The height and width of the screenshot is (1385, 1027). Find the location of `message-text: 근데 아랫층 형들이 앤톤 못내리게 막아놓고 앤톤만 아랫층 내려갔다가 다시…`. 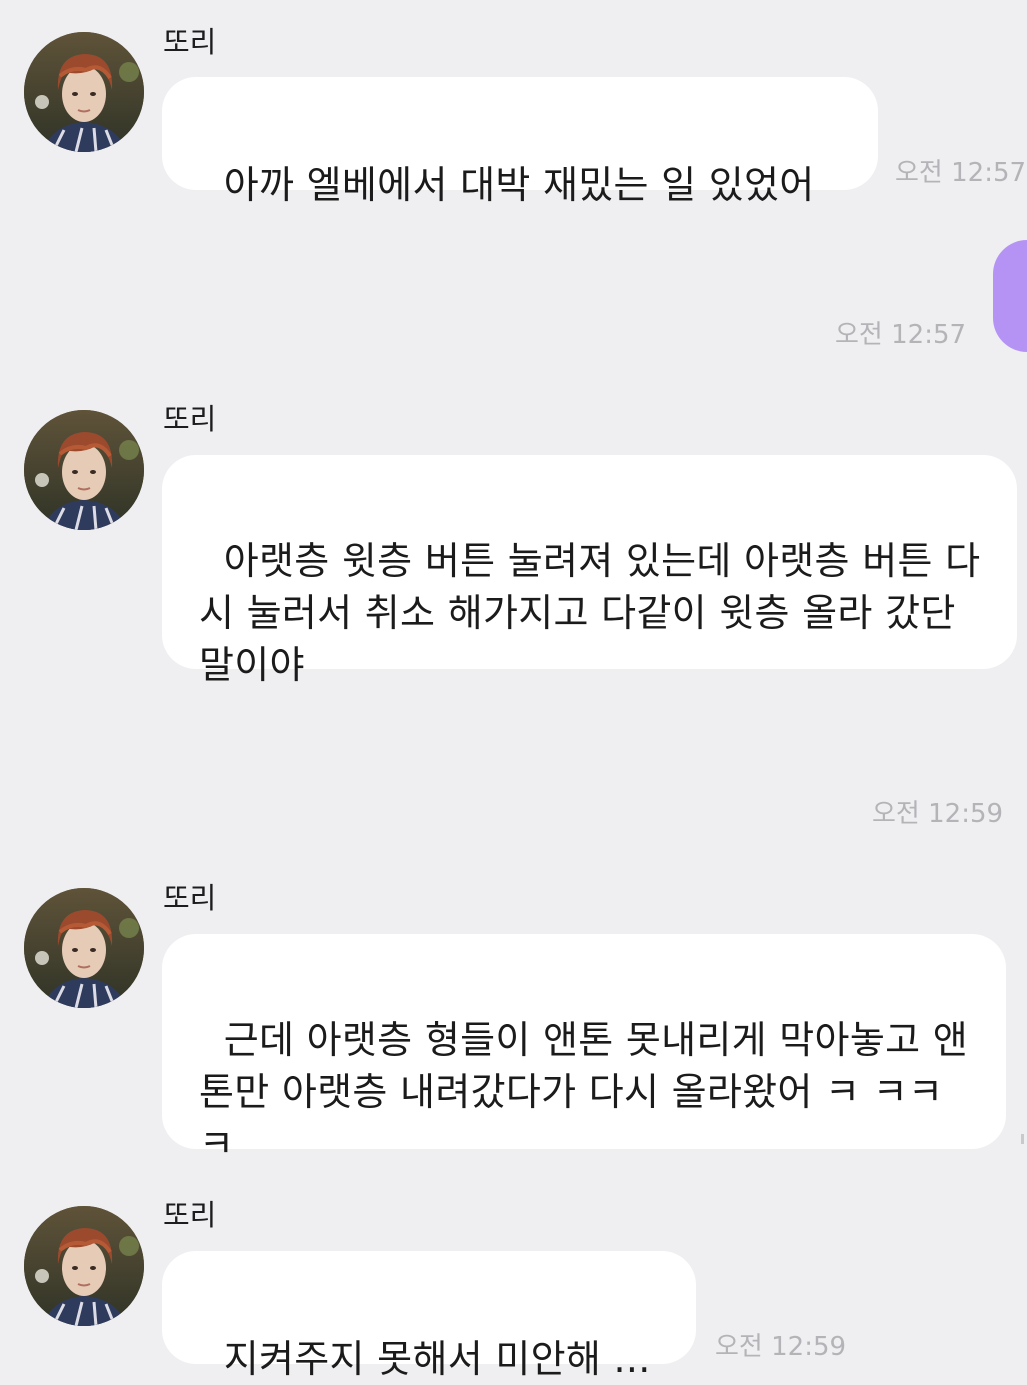

message-text: 근데 아랫층 형들이 앤톤 못내리게 막아놓고 앤톤만 아랫층 내려갔다가 다시… is located at coordinates (583, 1092).